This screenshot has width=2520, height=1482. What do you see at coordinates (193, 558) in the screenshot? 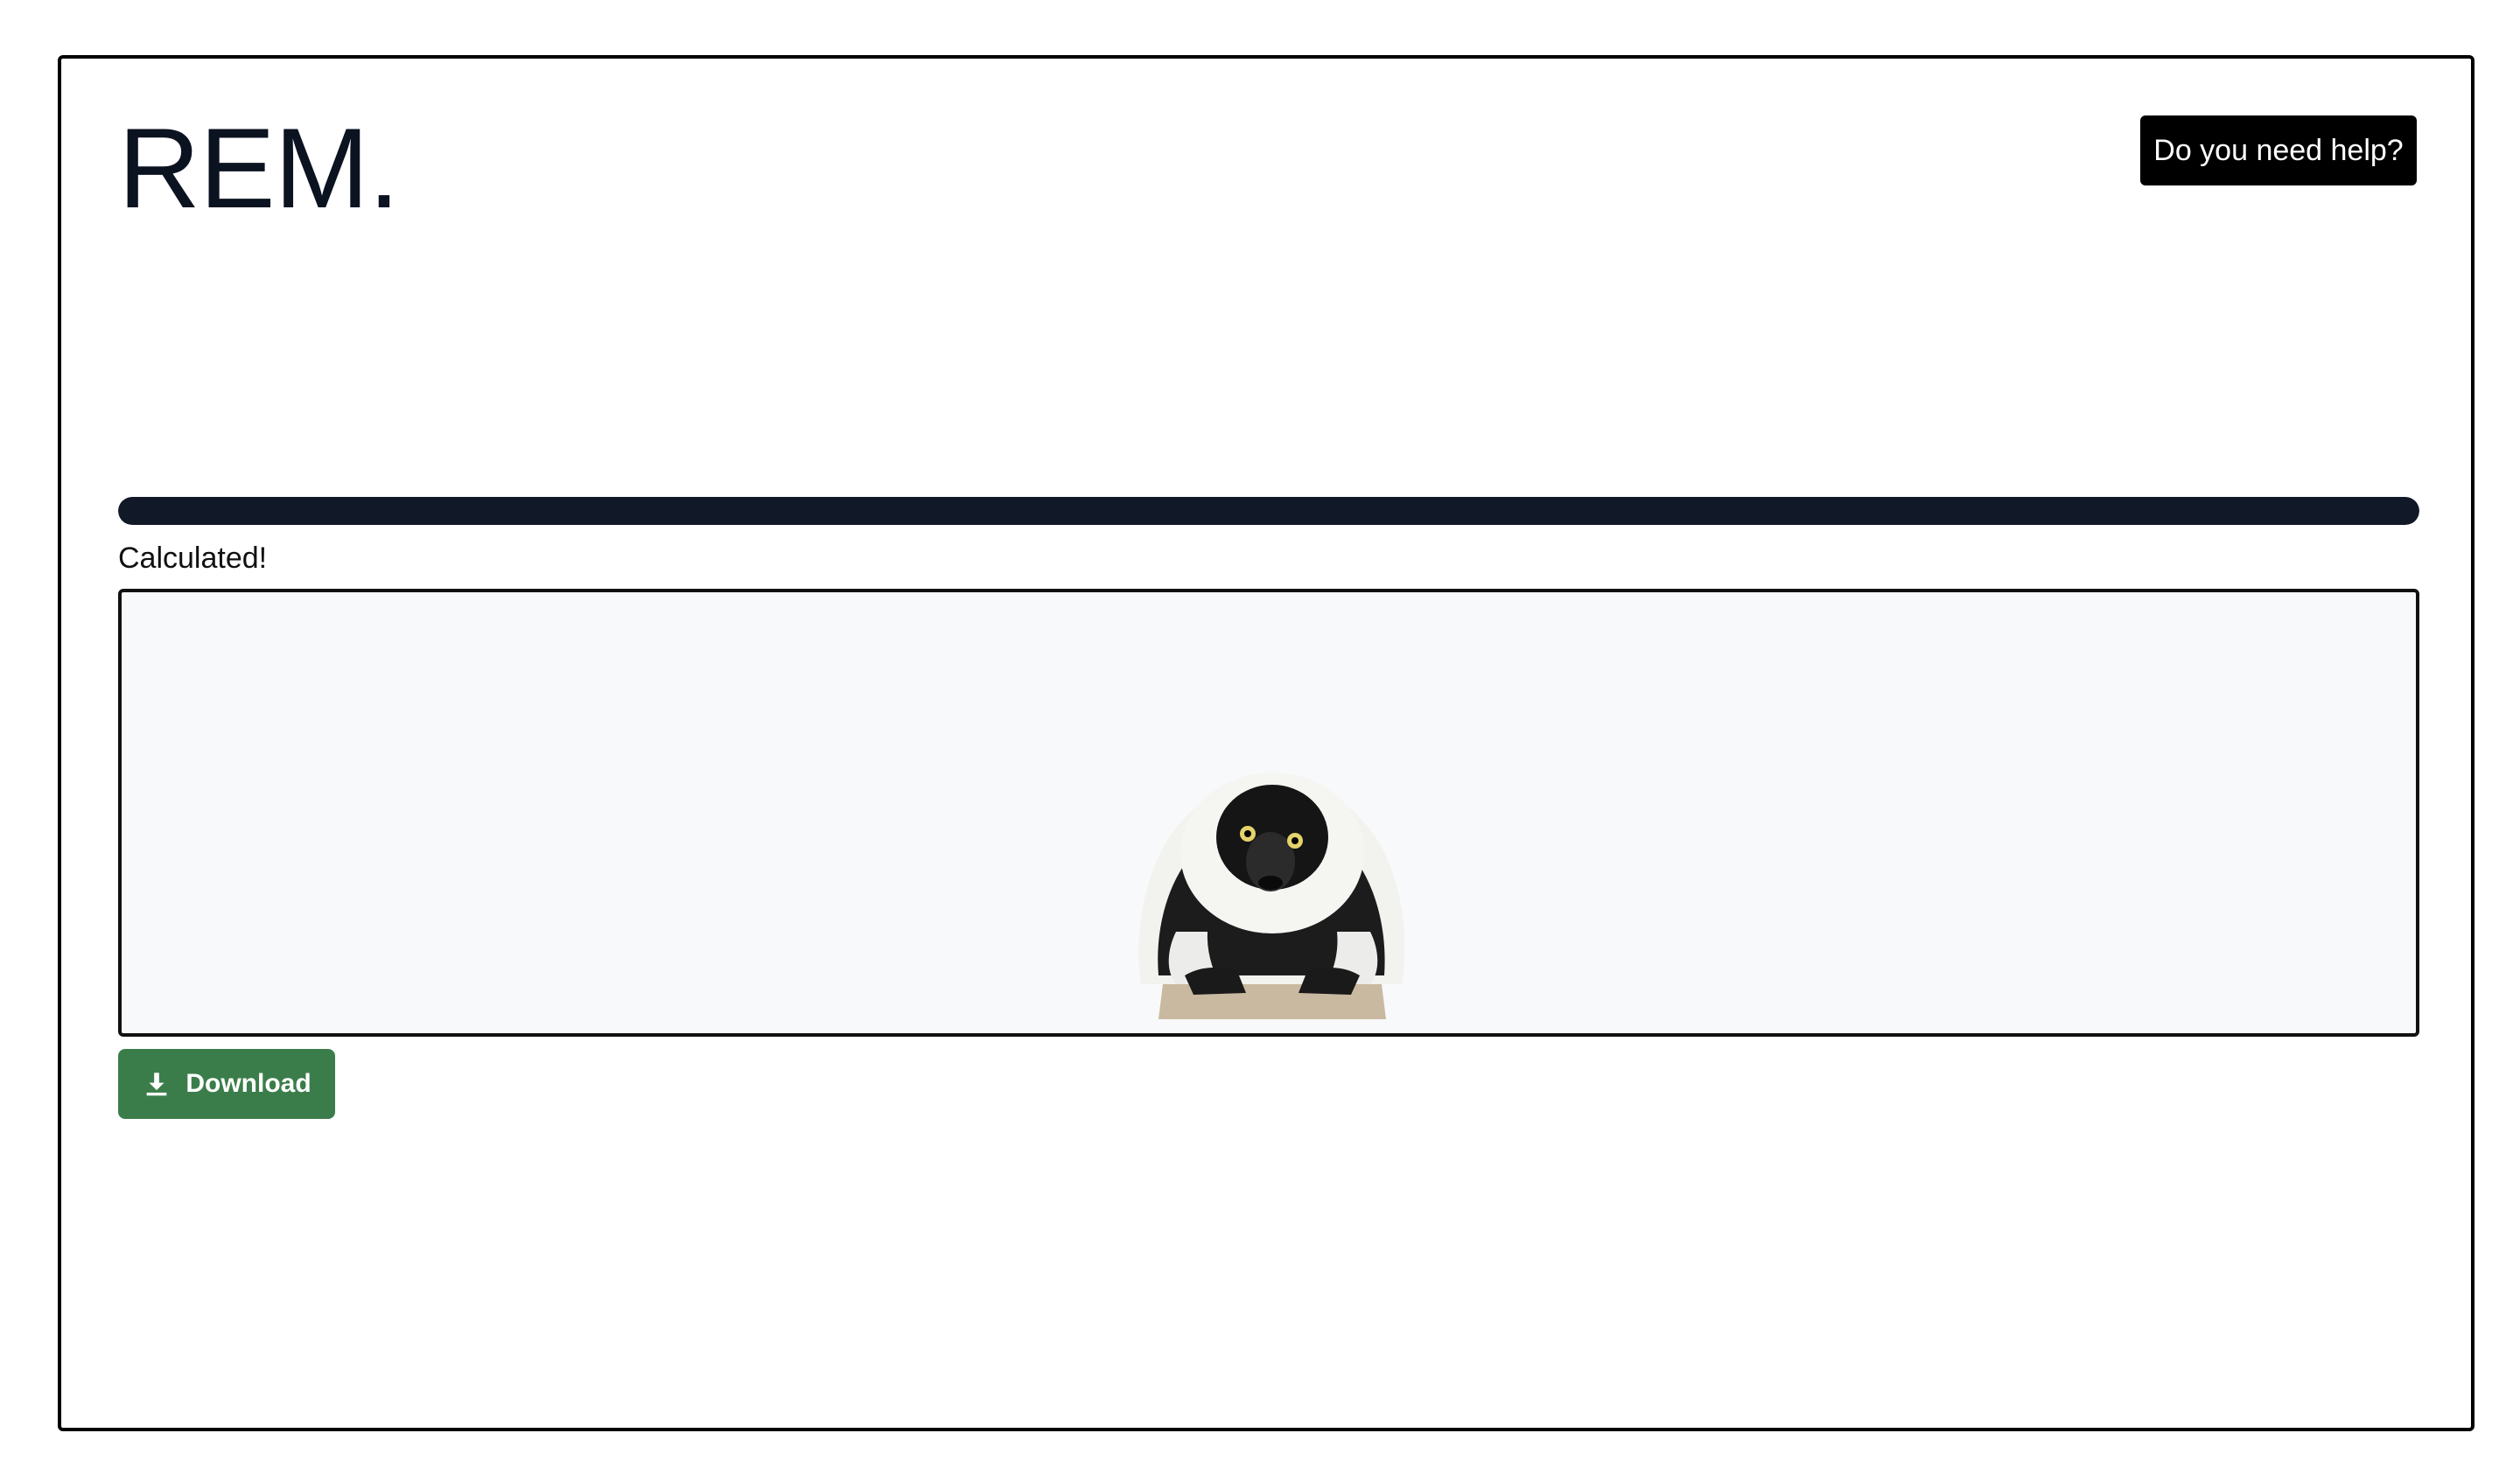
I see `status-text: Calculated!` at bounding box center [193, 558].